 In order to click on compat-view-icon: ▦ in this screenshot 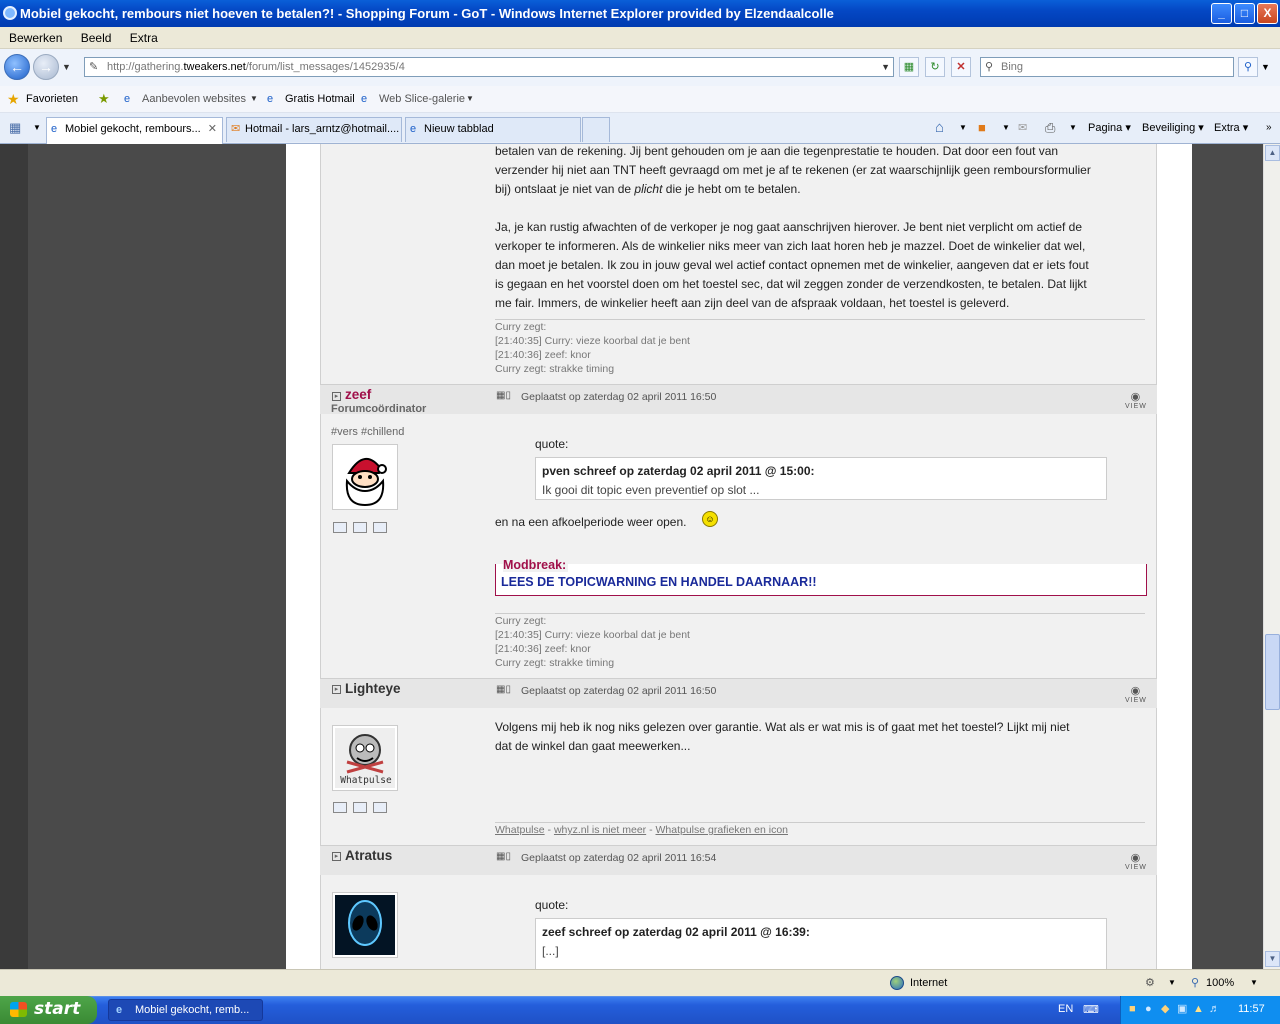, I will do `click(909, 67)`.